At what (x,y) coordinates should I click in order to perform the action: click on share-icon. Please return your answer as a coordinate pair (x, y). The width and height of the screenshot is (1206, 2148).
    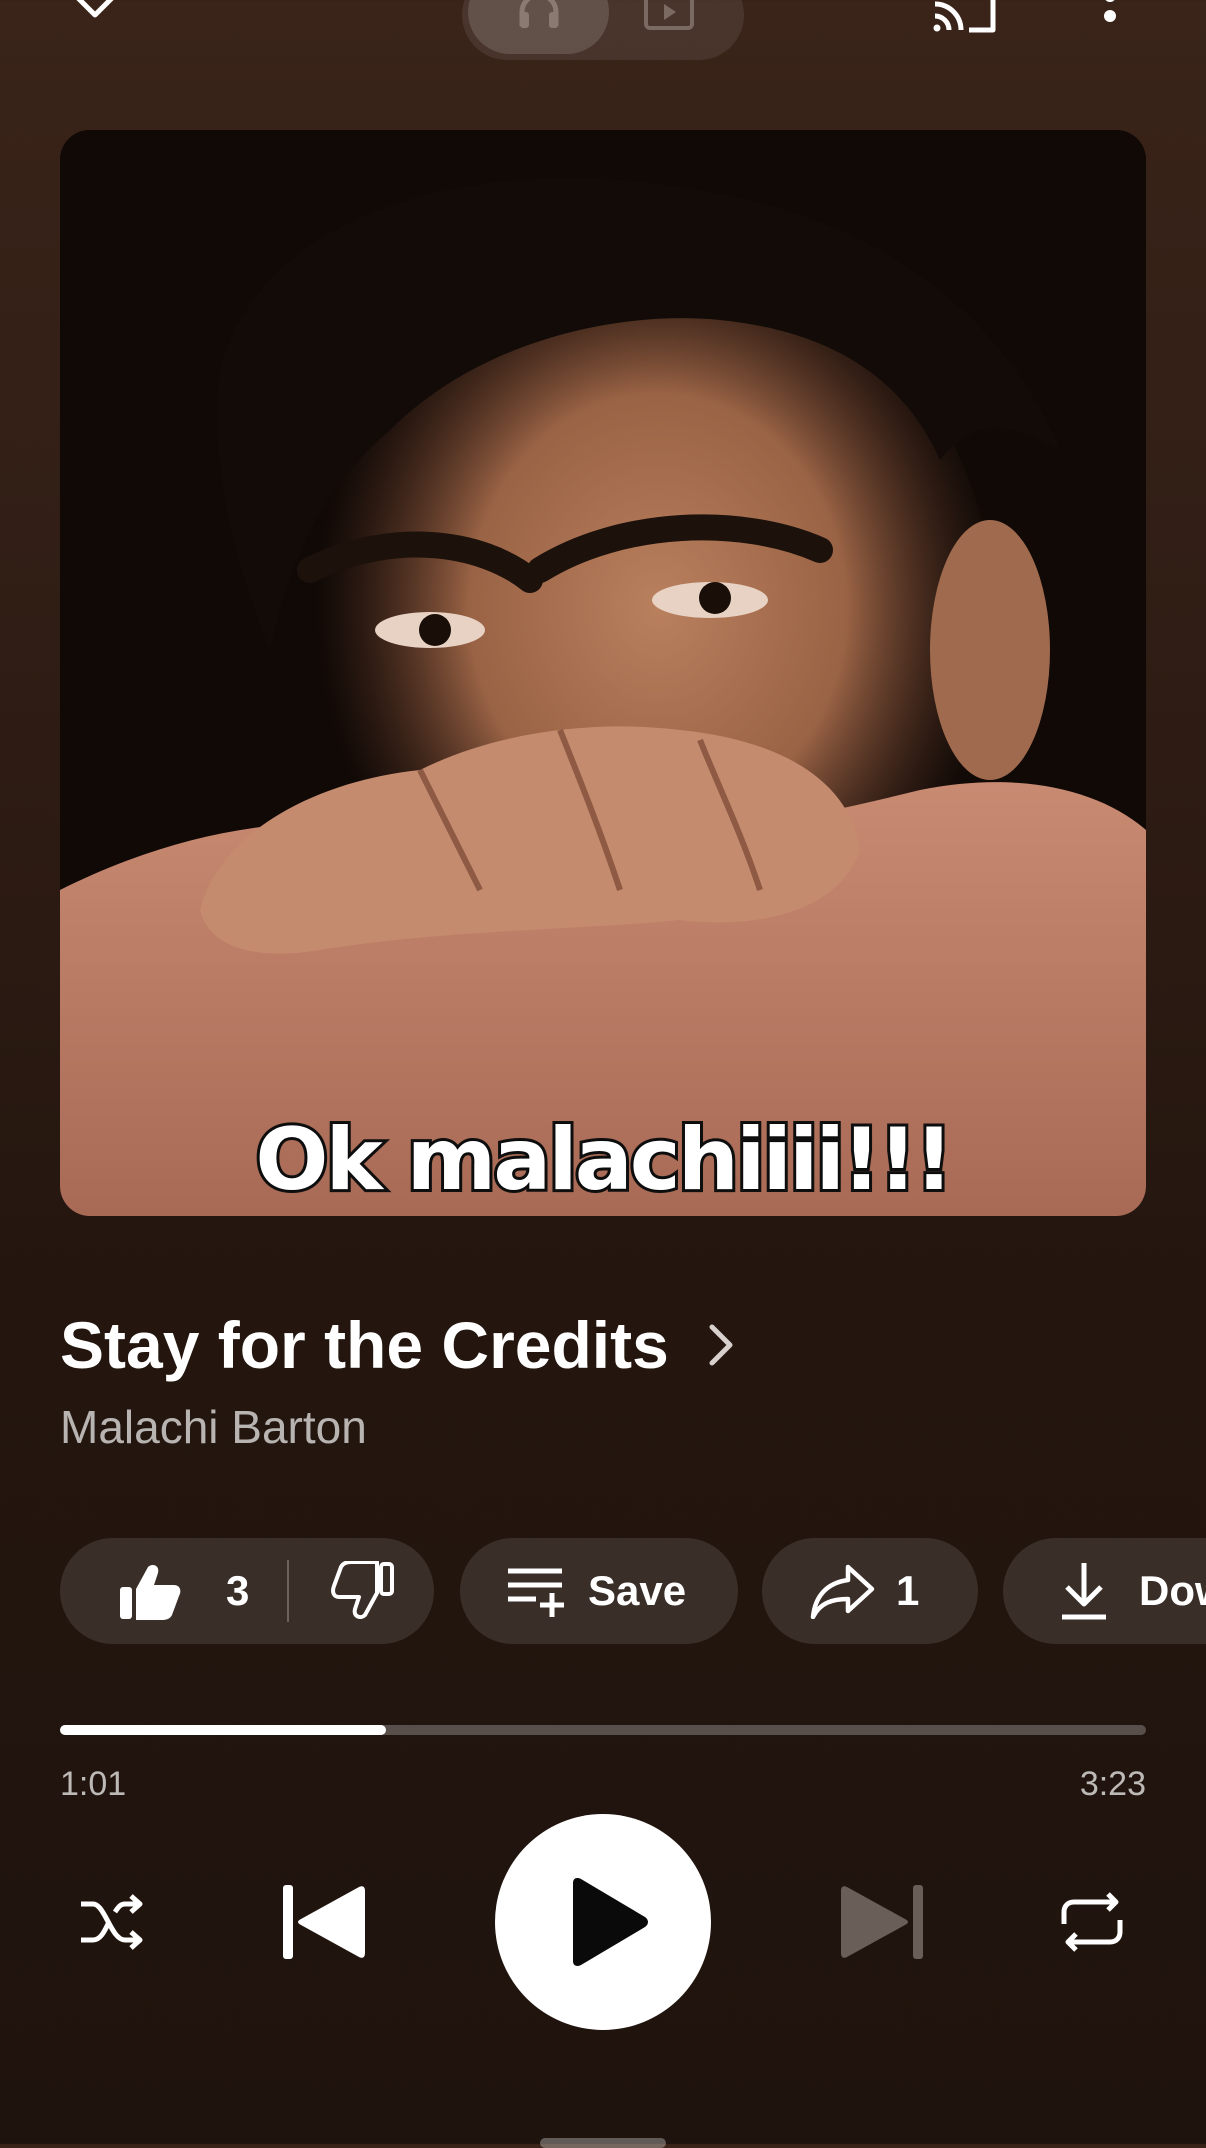
    Looking at the image, I should click on (843, 1591).